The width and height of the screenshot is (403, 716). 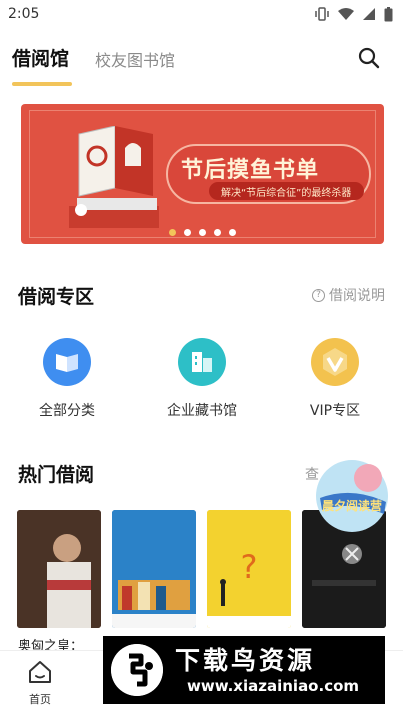 What do you see at coordinates (202, 362) in the screenshot?
I see `building-icon` at bounding box center [202, 362].